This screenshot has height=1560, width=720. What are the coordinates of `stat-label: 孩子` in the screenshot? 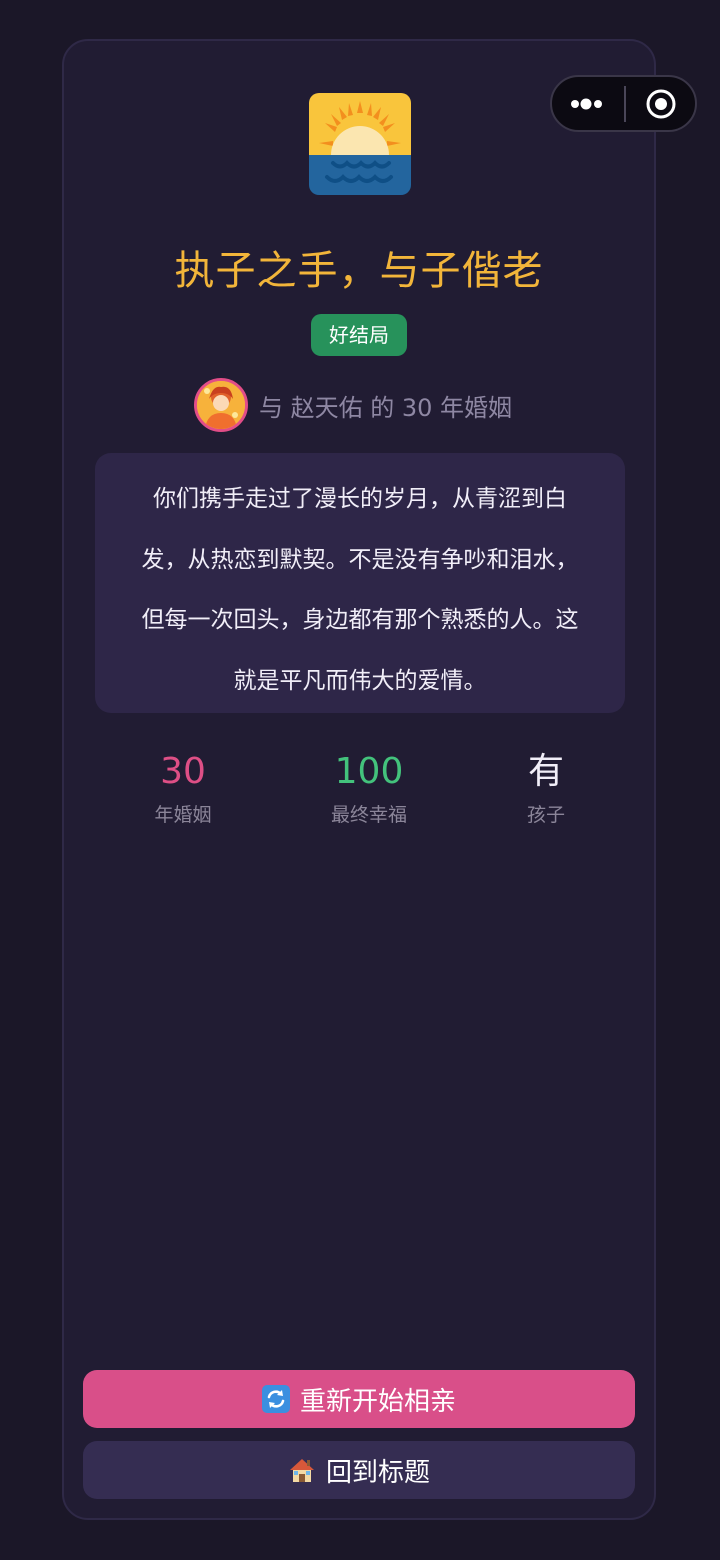 It's located at (545, 815).